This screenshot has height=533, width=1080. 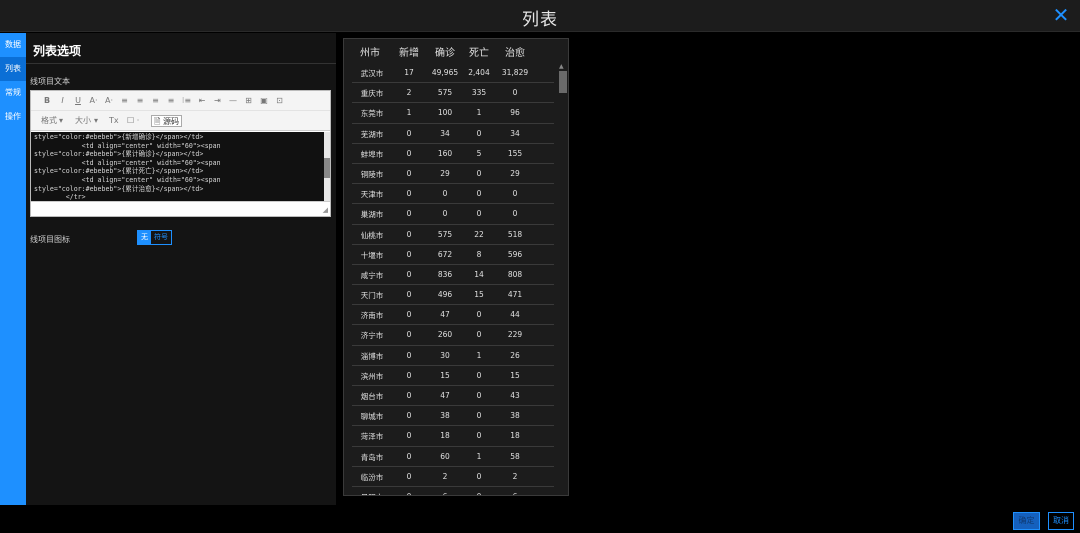 I want to click on table-row: 日照市0606, so click(x=453, y=491).